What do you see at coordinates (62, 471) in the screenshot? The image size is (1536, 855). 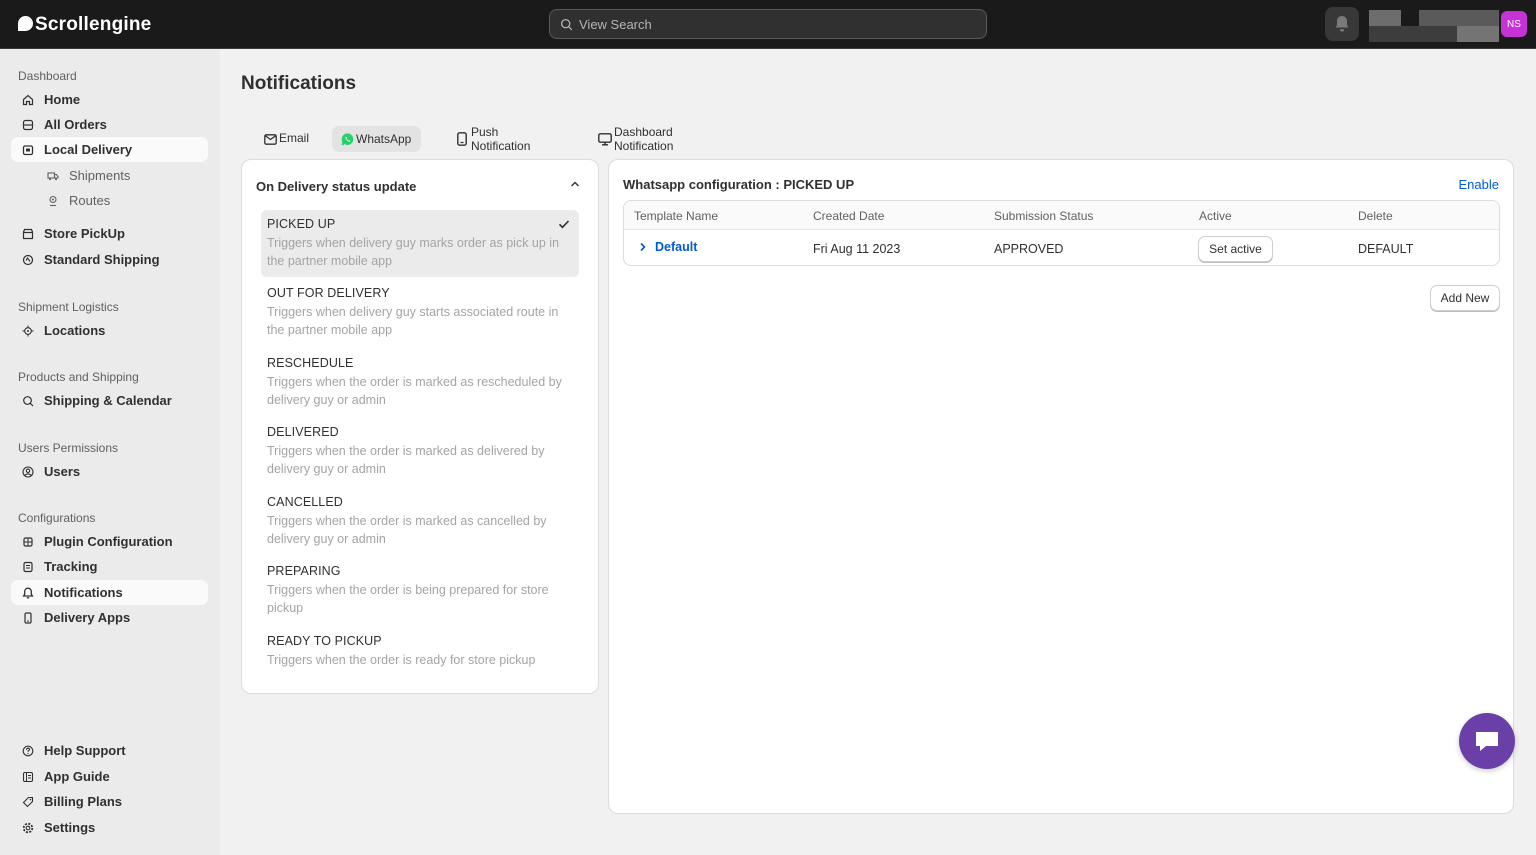 I see `sidebar-item-label: Users` at bounding box center [62, 471].